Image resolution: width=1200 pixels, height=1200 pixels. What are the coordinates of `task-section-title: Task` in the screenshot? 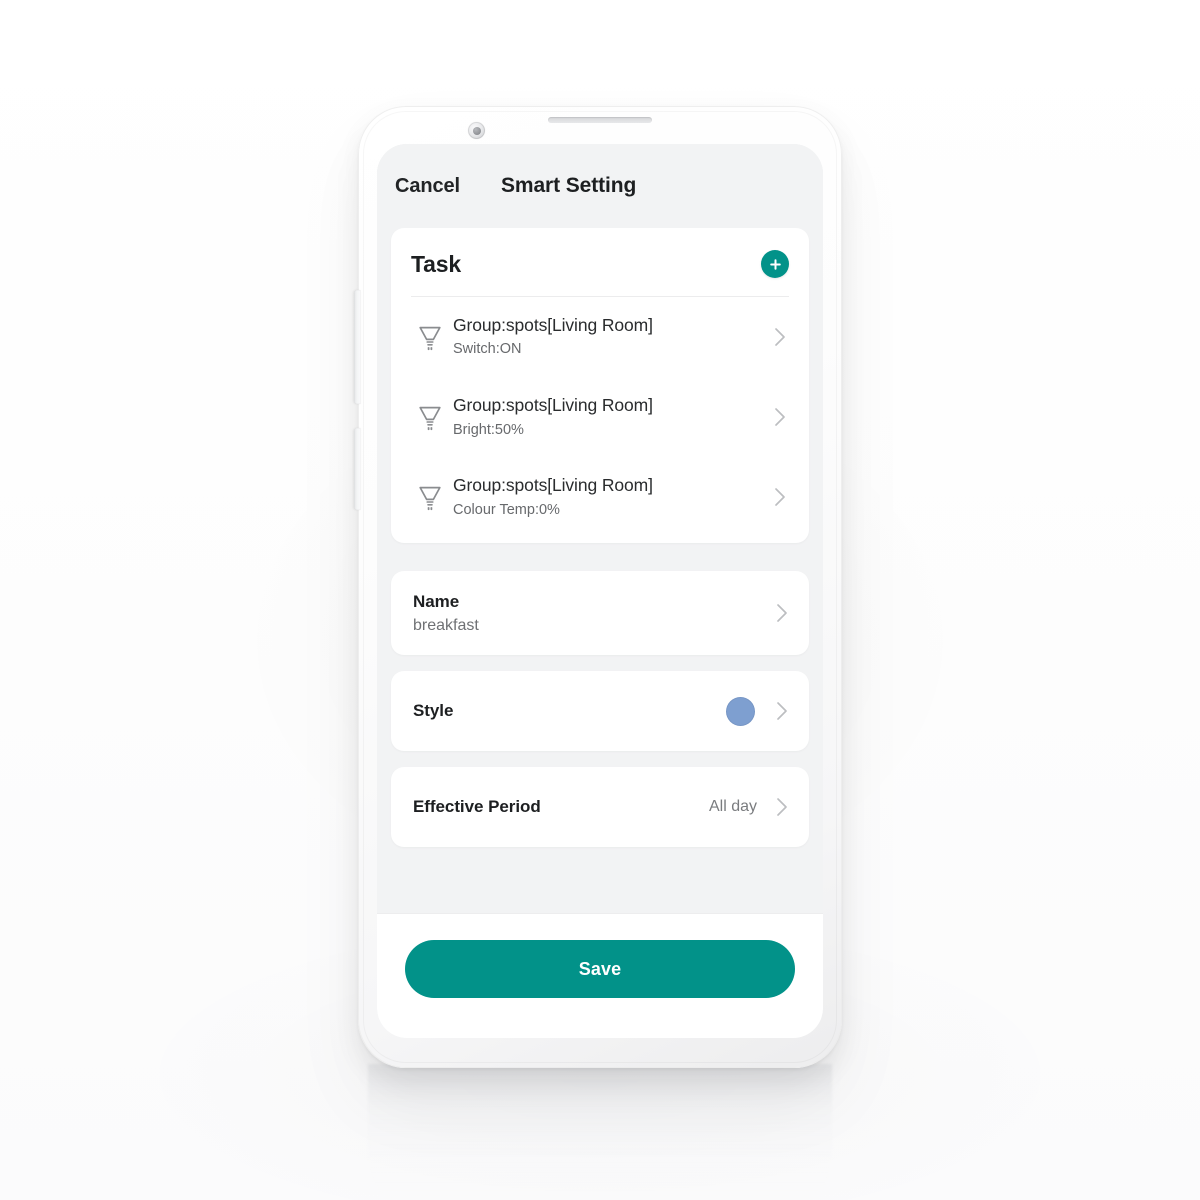 It's located at (436, 263).